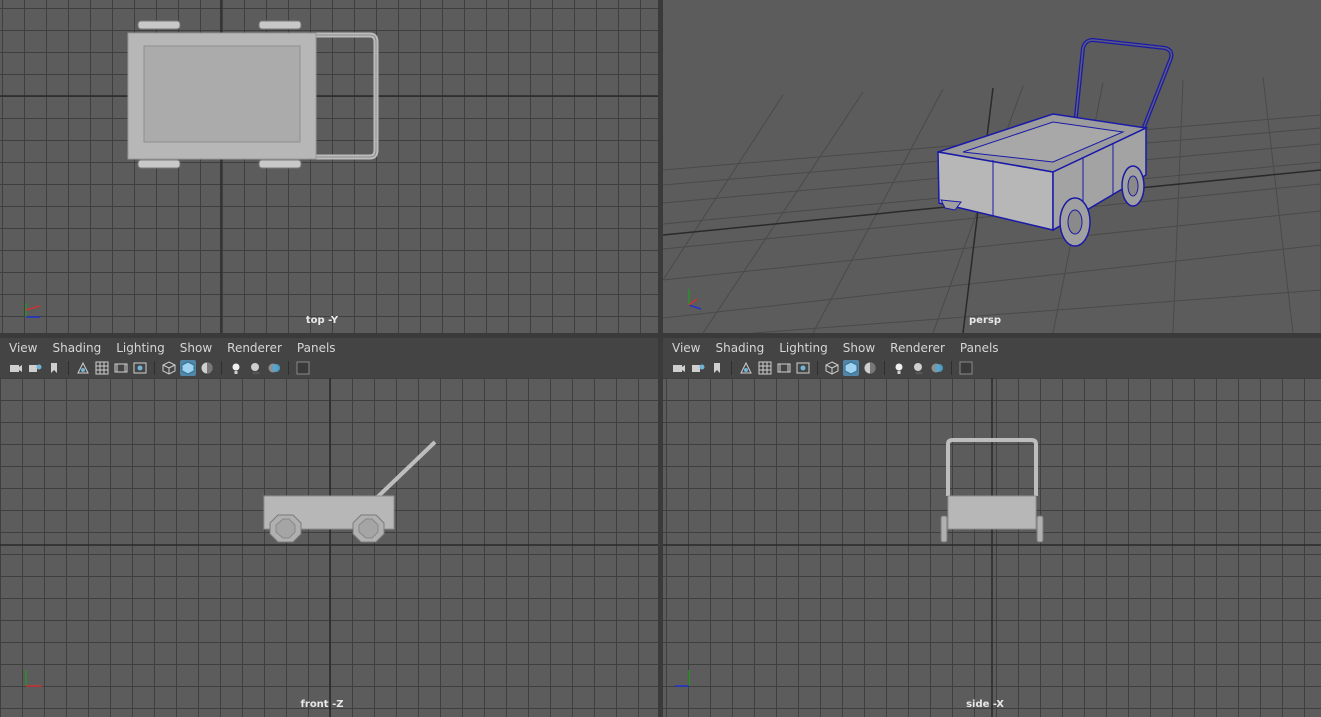 This screenshot has width=1321, height=717. What do you see at coordinates (660, 358) in the screenshot?
I see `pane-divider-vertical` at bounding box center [660, 358].